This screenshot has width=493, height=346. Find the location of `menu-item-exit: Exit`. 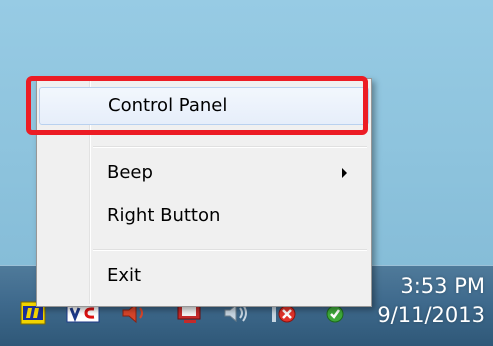

menu-item-exit: Exit is located at coordinates (204, 276).